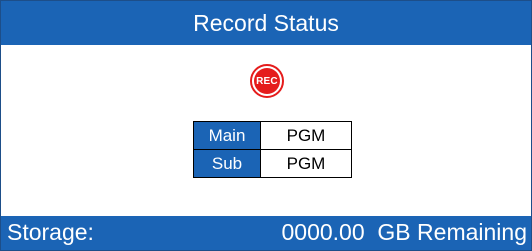 The image size is (532, 251). Describe the element at coordinates (306, 163) in the screenshot. I see `sub-value: PGM` at that location.